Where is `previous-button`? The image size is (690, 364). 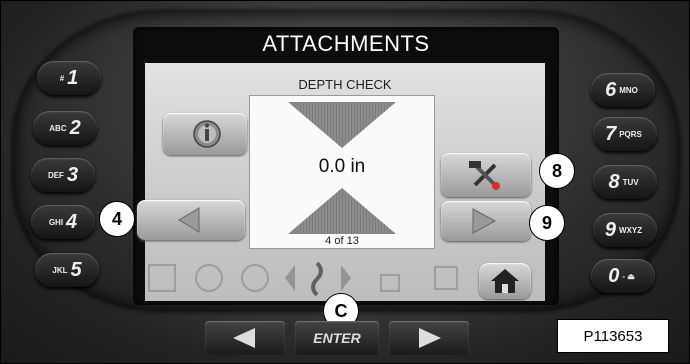
previous-button is located at coordinates (191, 220).